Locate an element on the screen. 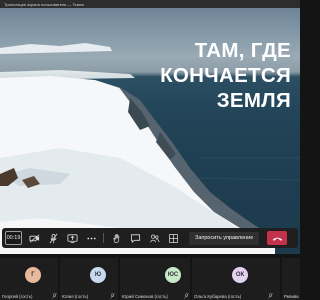 This screenshot has height=300, width=320. participant-name: Ольга Кубарева (гость) is located at coordinates (218, 296).